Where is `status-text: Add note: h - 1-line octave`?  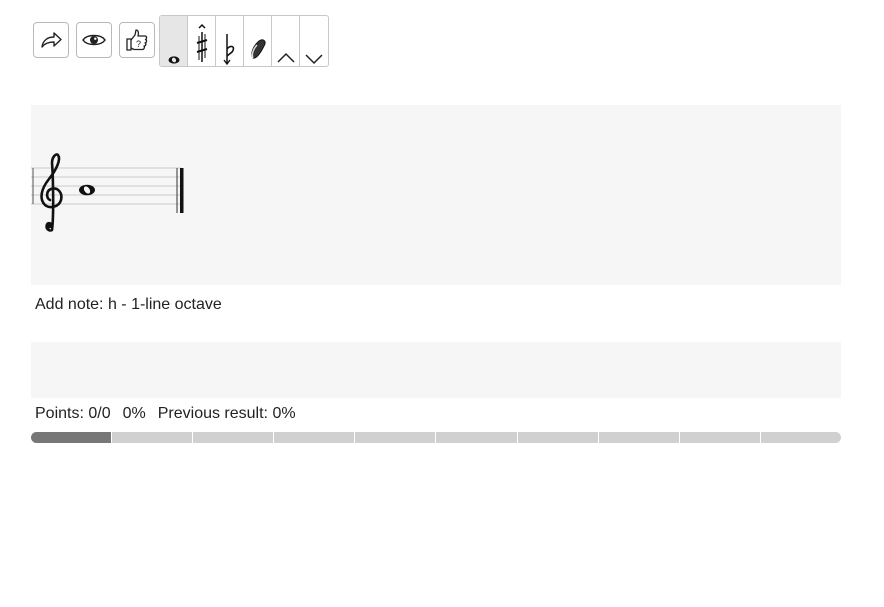
status-text: Add note: h - 1-line octave is located at coordinates (128, 304).